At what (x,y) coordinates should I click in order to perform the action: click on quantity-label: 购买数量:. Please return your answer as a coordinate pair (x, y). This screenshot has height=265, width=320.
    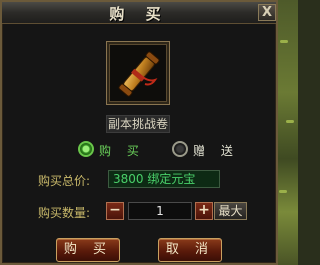
    Looking at the image, I should click on (64, 213).